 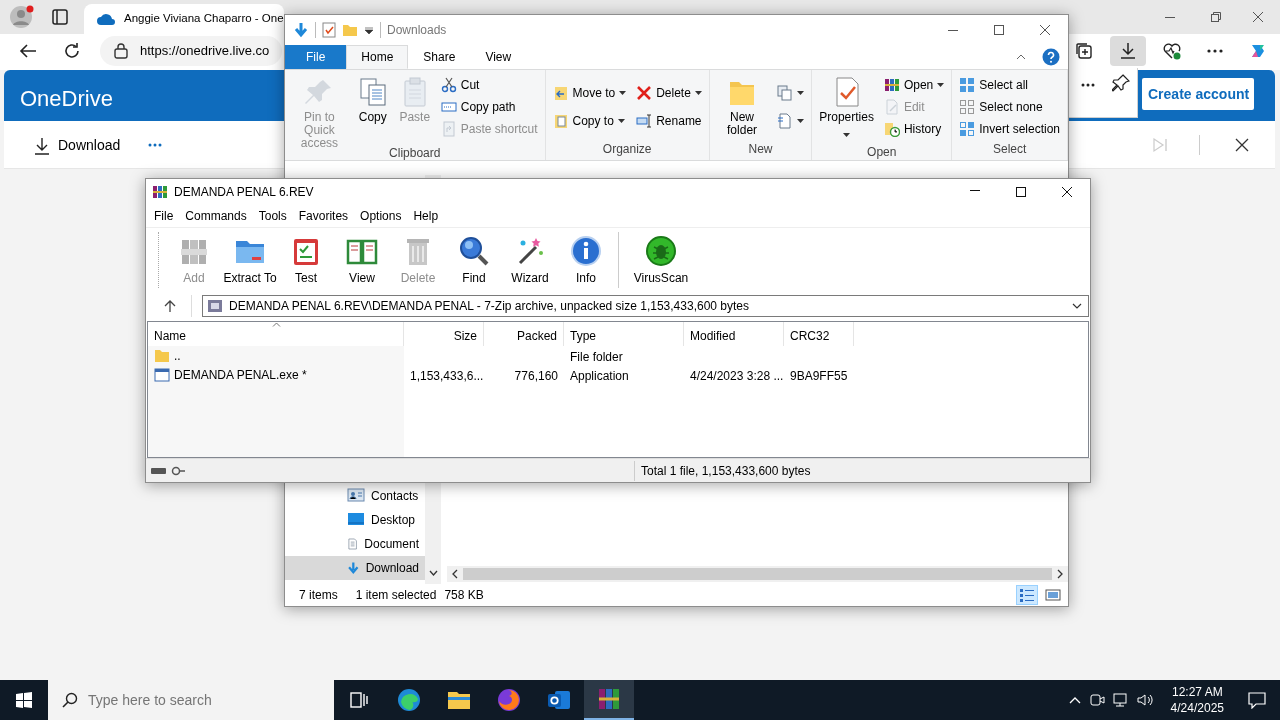 I want to click on toolbar-button, so click(x=1128, y=51).